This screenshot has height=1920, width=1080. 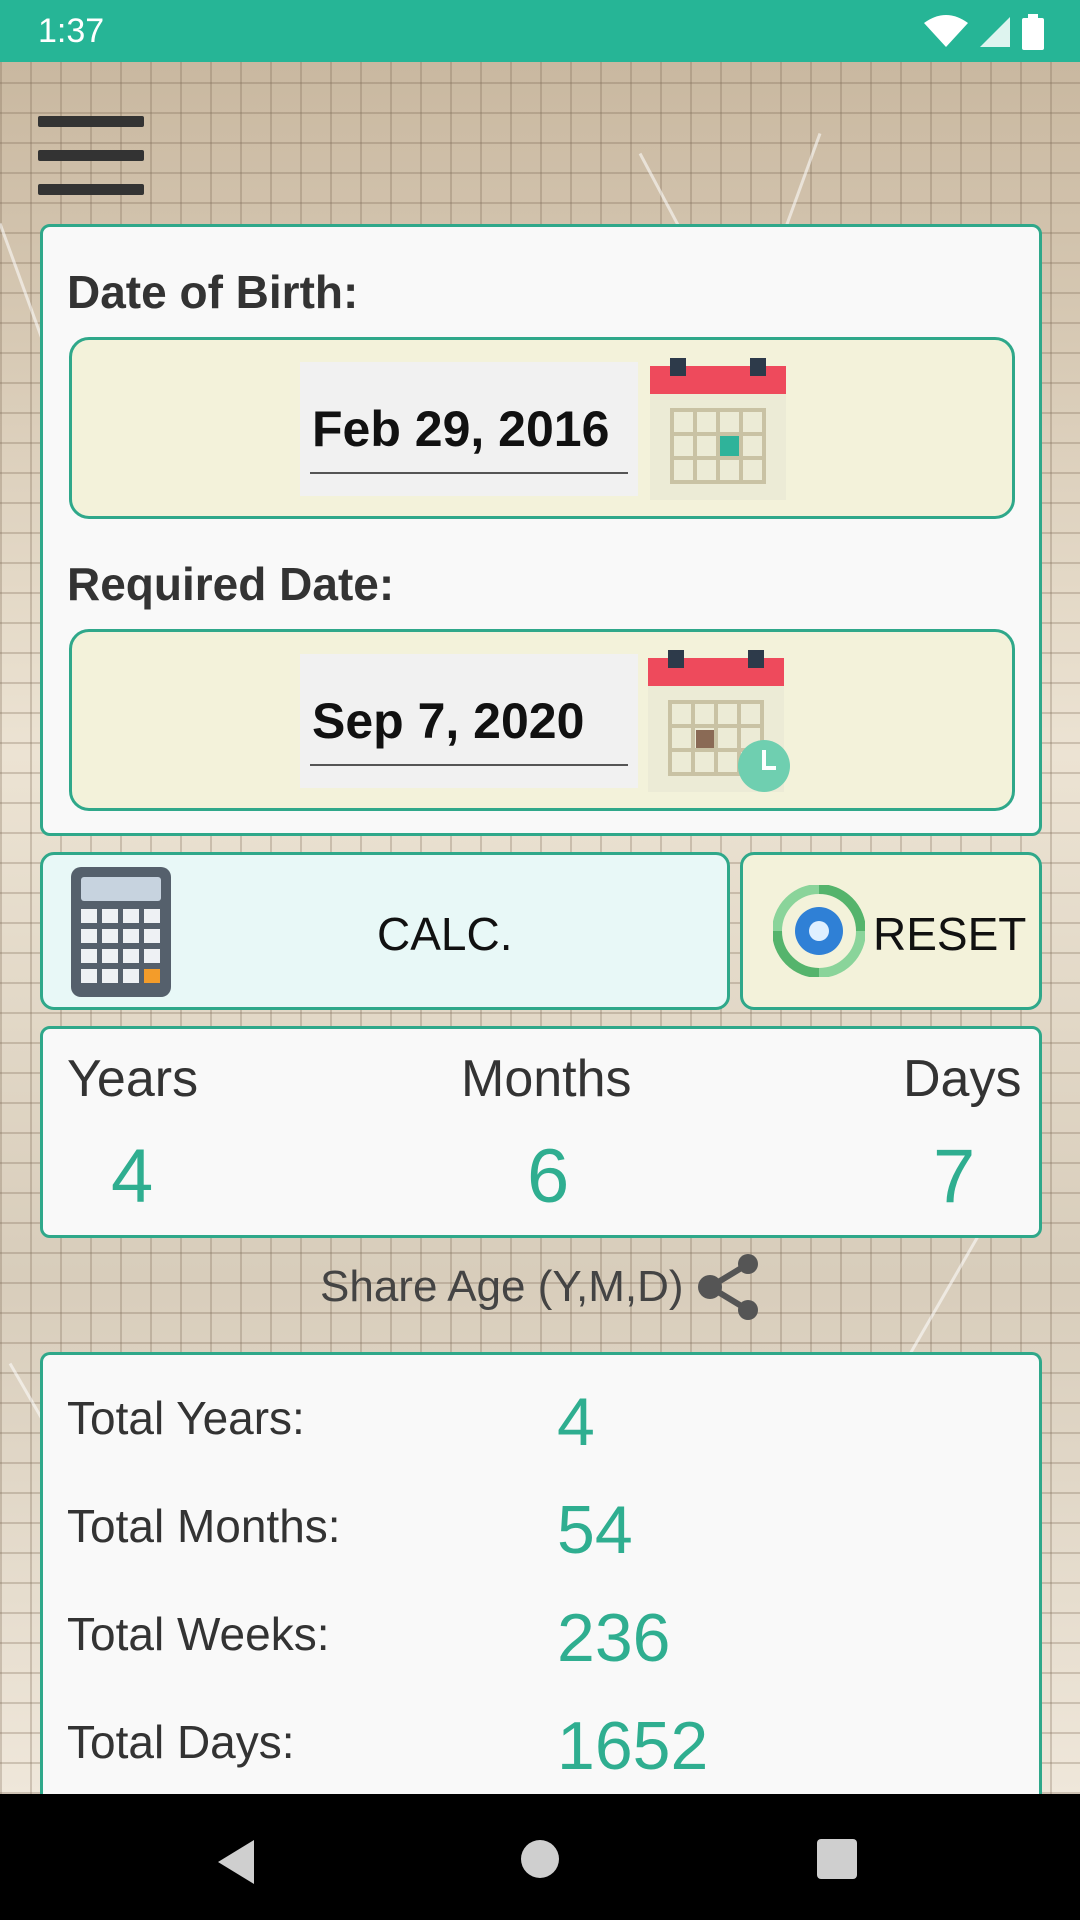 I want to click on months-value: 6, so click(x=548, y=1176).